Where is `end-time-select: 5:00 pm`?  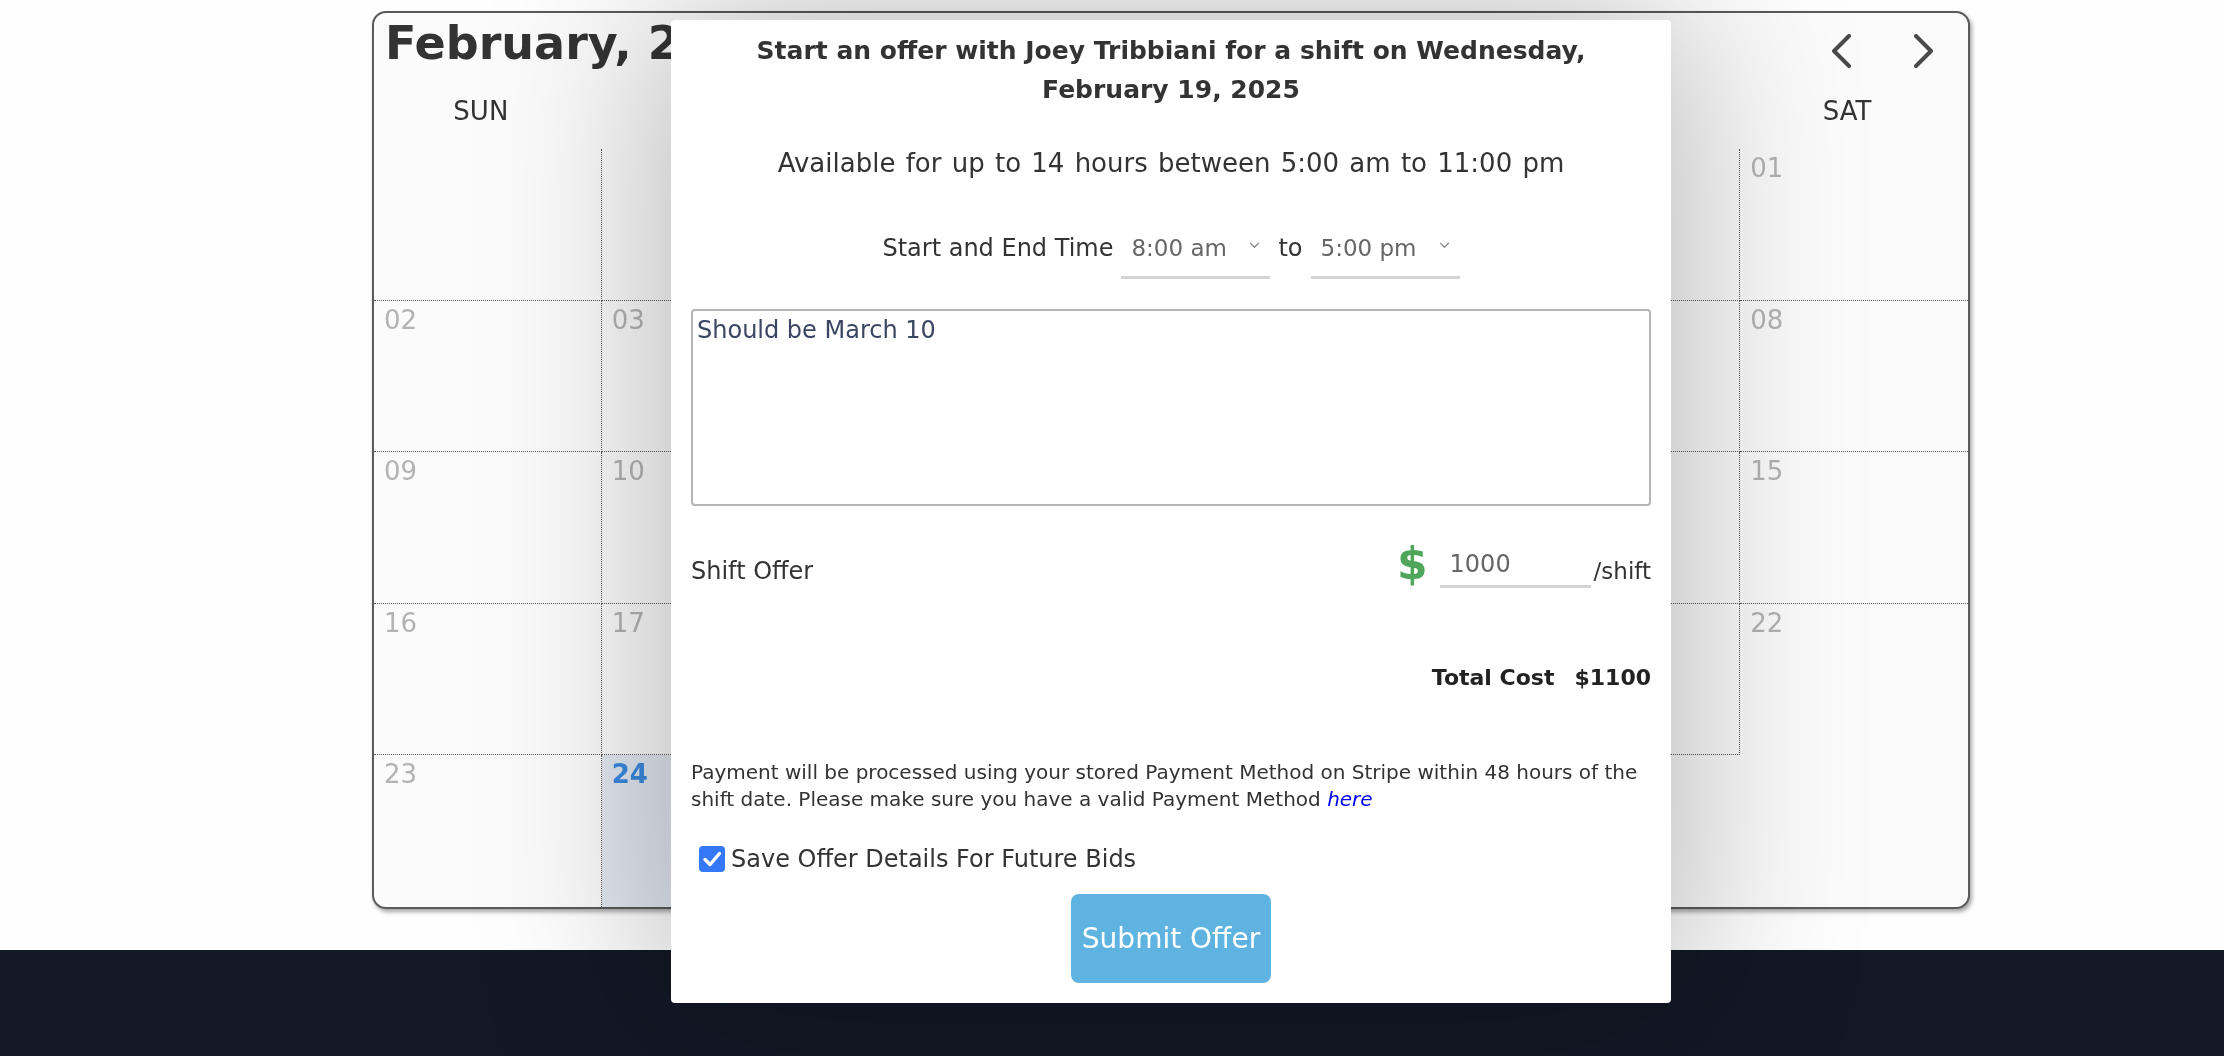 end-time-select: 5:00 pm is located at coordinates (1385, 254).